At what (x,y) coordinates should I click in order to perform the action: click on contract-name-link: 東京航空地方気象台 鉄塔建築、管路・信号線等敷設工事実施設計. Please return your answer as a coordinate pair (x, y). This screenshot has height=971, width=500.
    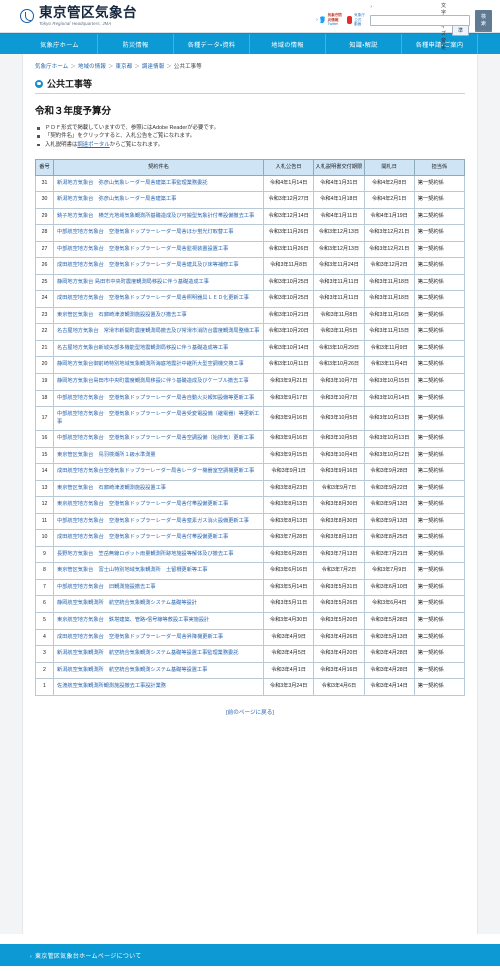
    Looking at the image, I should click on (133, 620).